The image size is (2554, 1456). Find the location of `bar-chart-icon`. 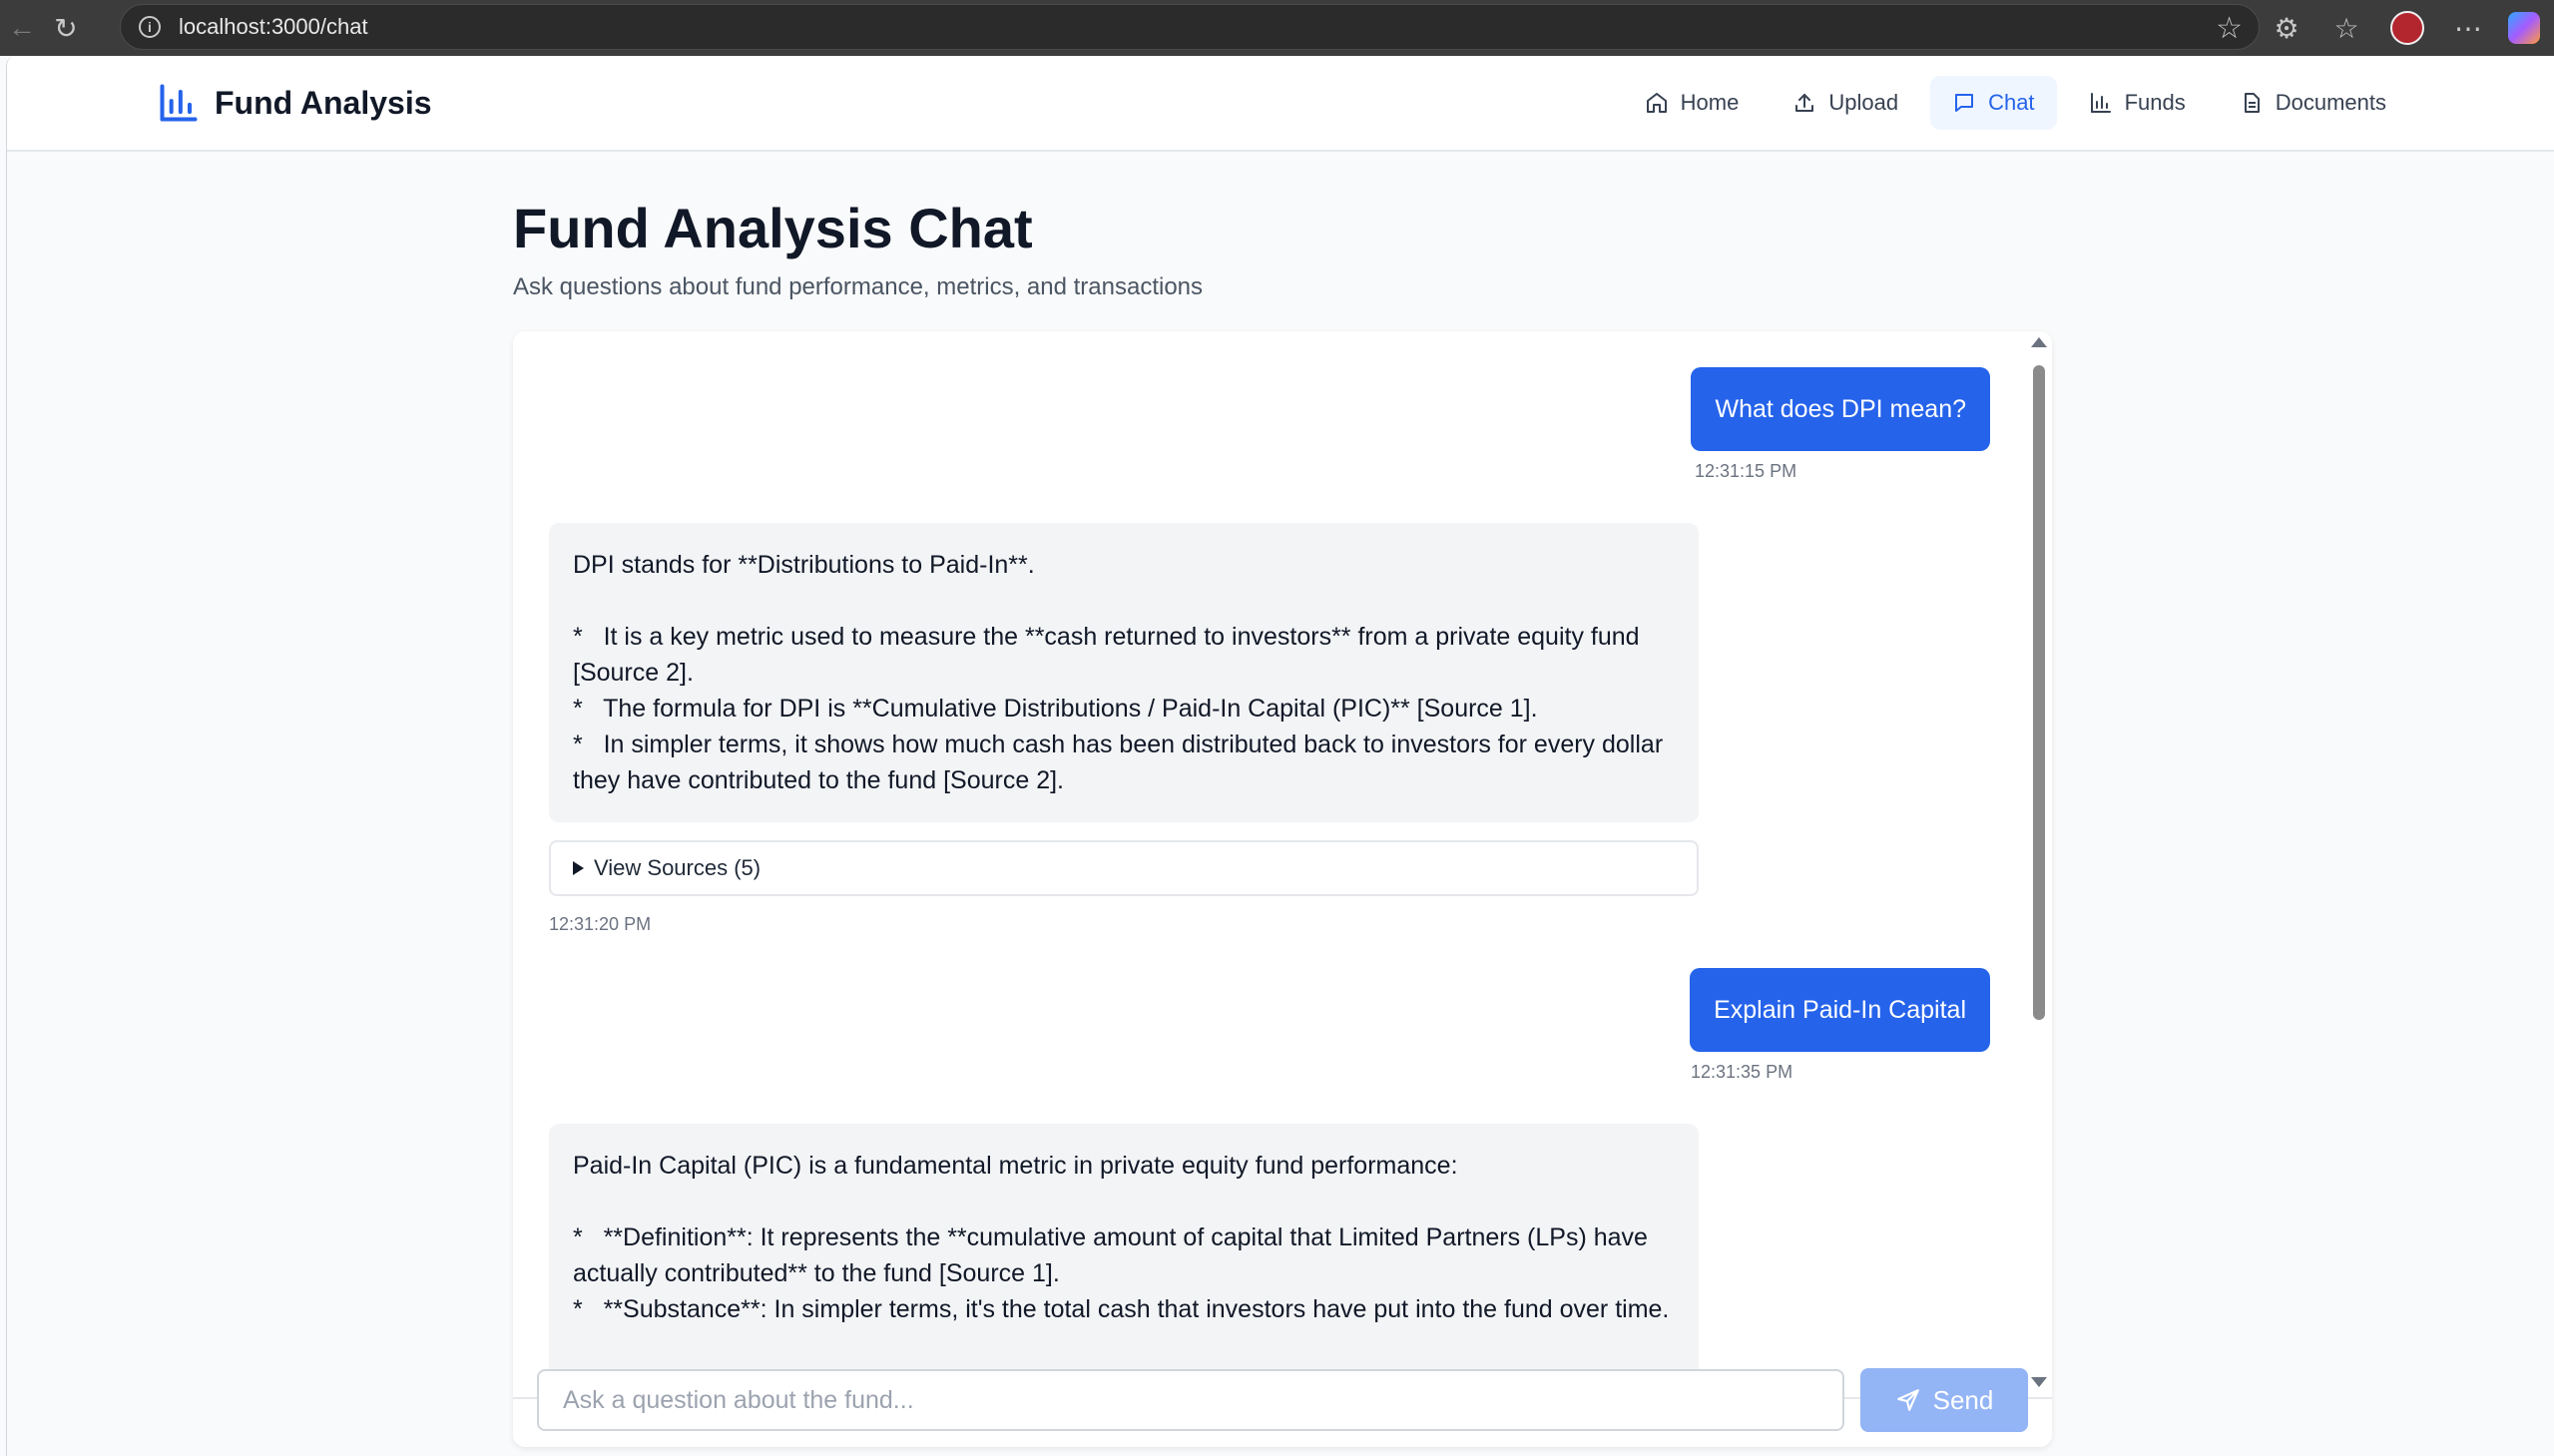

bar-chart-icon is located at coordinates (2100, 103).